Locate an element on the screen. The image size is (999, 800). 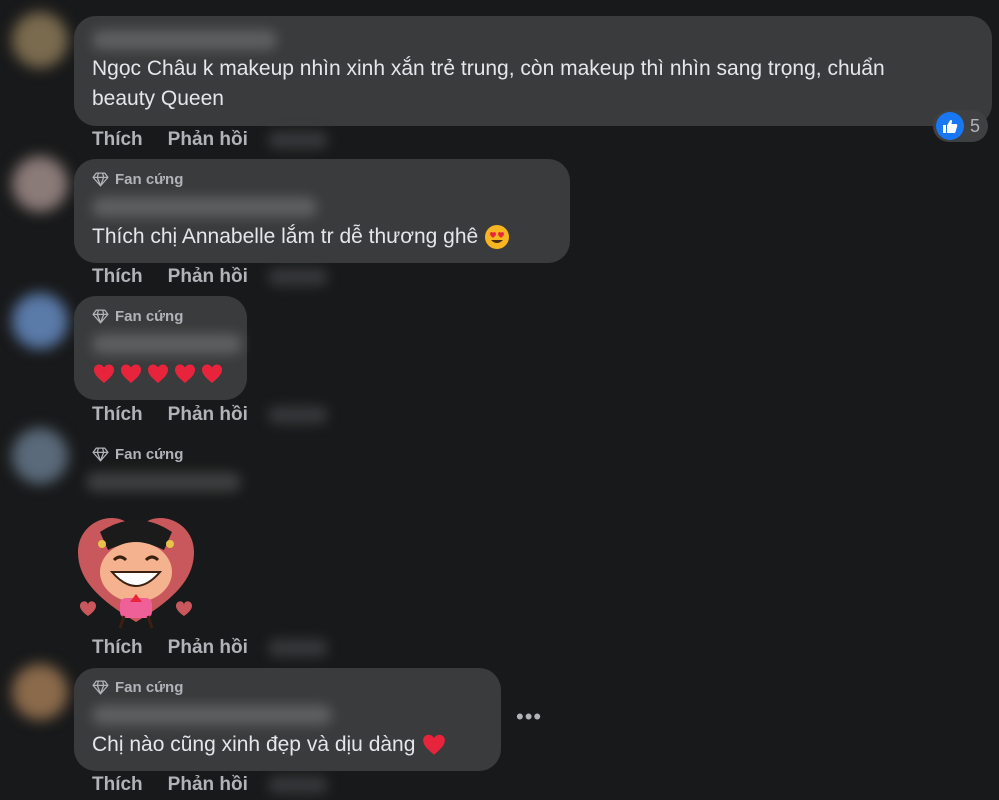
comment-text-content: Thích chị Annabelle lắm tr dễ thương ghê is located at coordinates (285, 236).